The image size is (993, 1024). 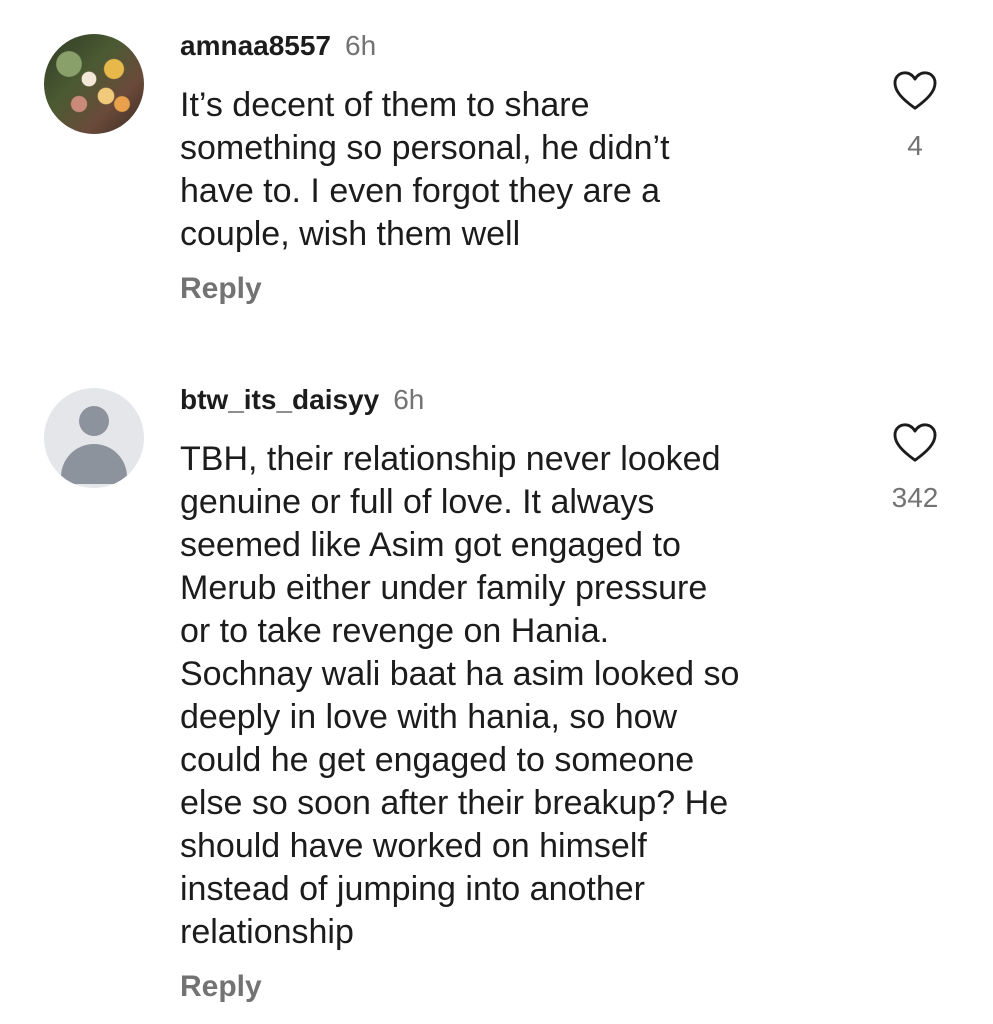 What do you see at coordinates (450, 459) in the screenshot?
I see `comment-line: TBH, their relationship never looked` at bounding box center [450, 459].